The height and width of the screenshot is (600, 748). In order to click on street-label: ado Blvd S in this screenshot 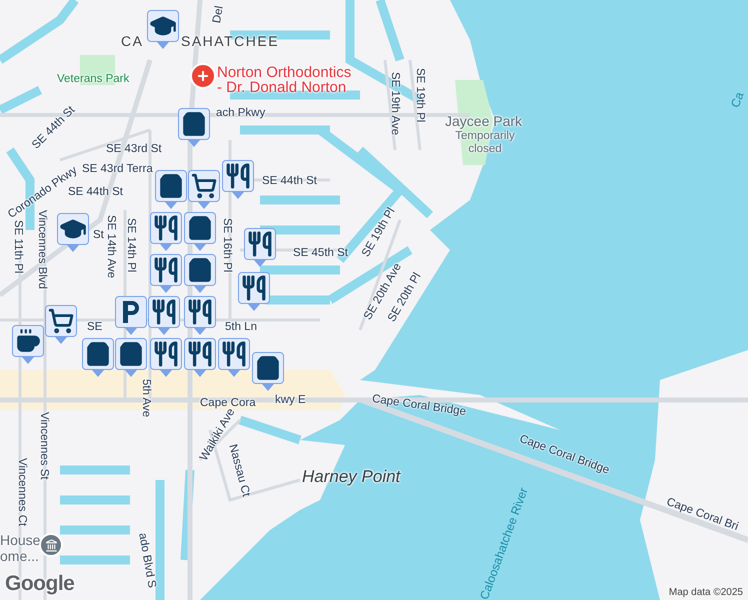, I will do `click(147, 560)`.